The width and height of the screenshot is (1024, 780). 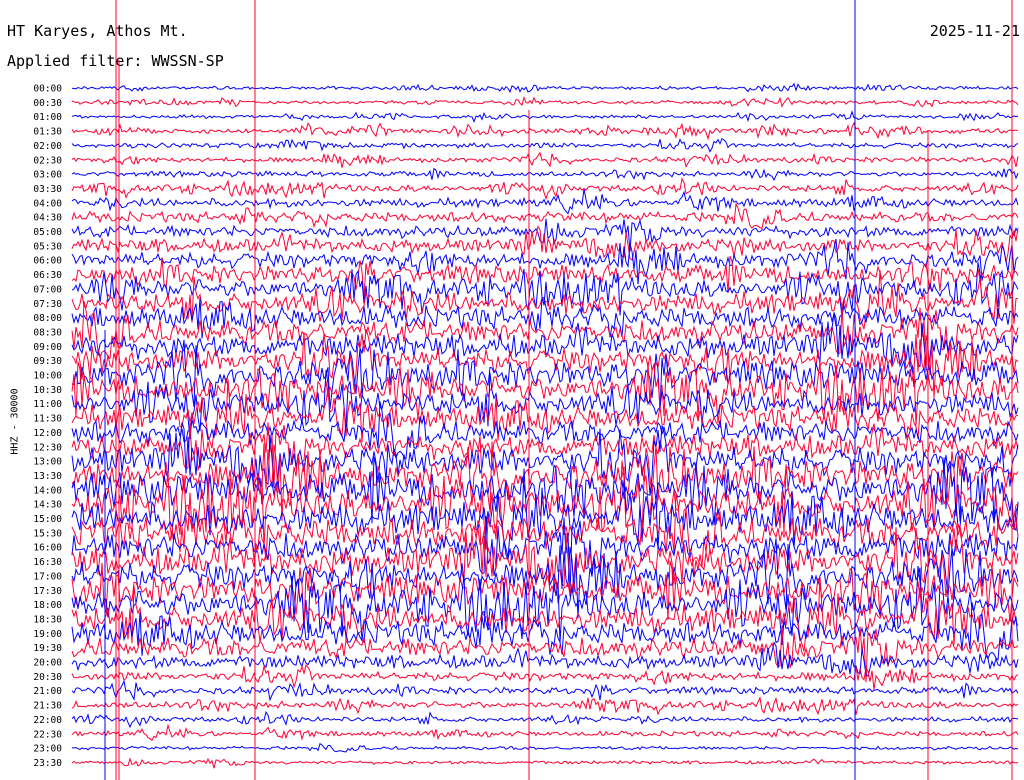 What do you see at coordinates (47, 376) in the screenshot?
I see `time-tick-label: 10:00` at bounding box center [47, 376].